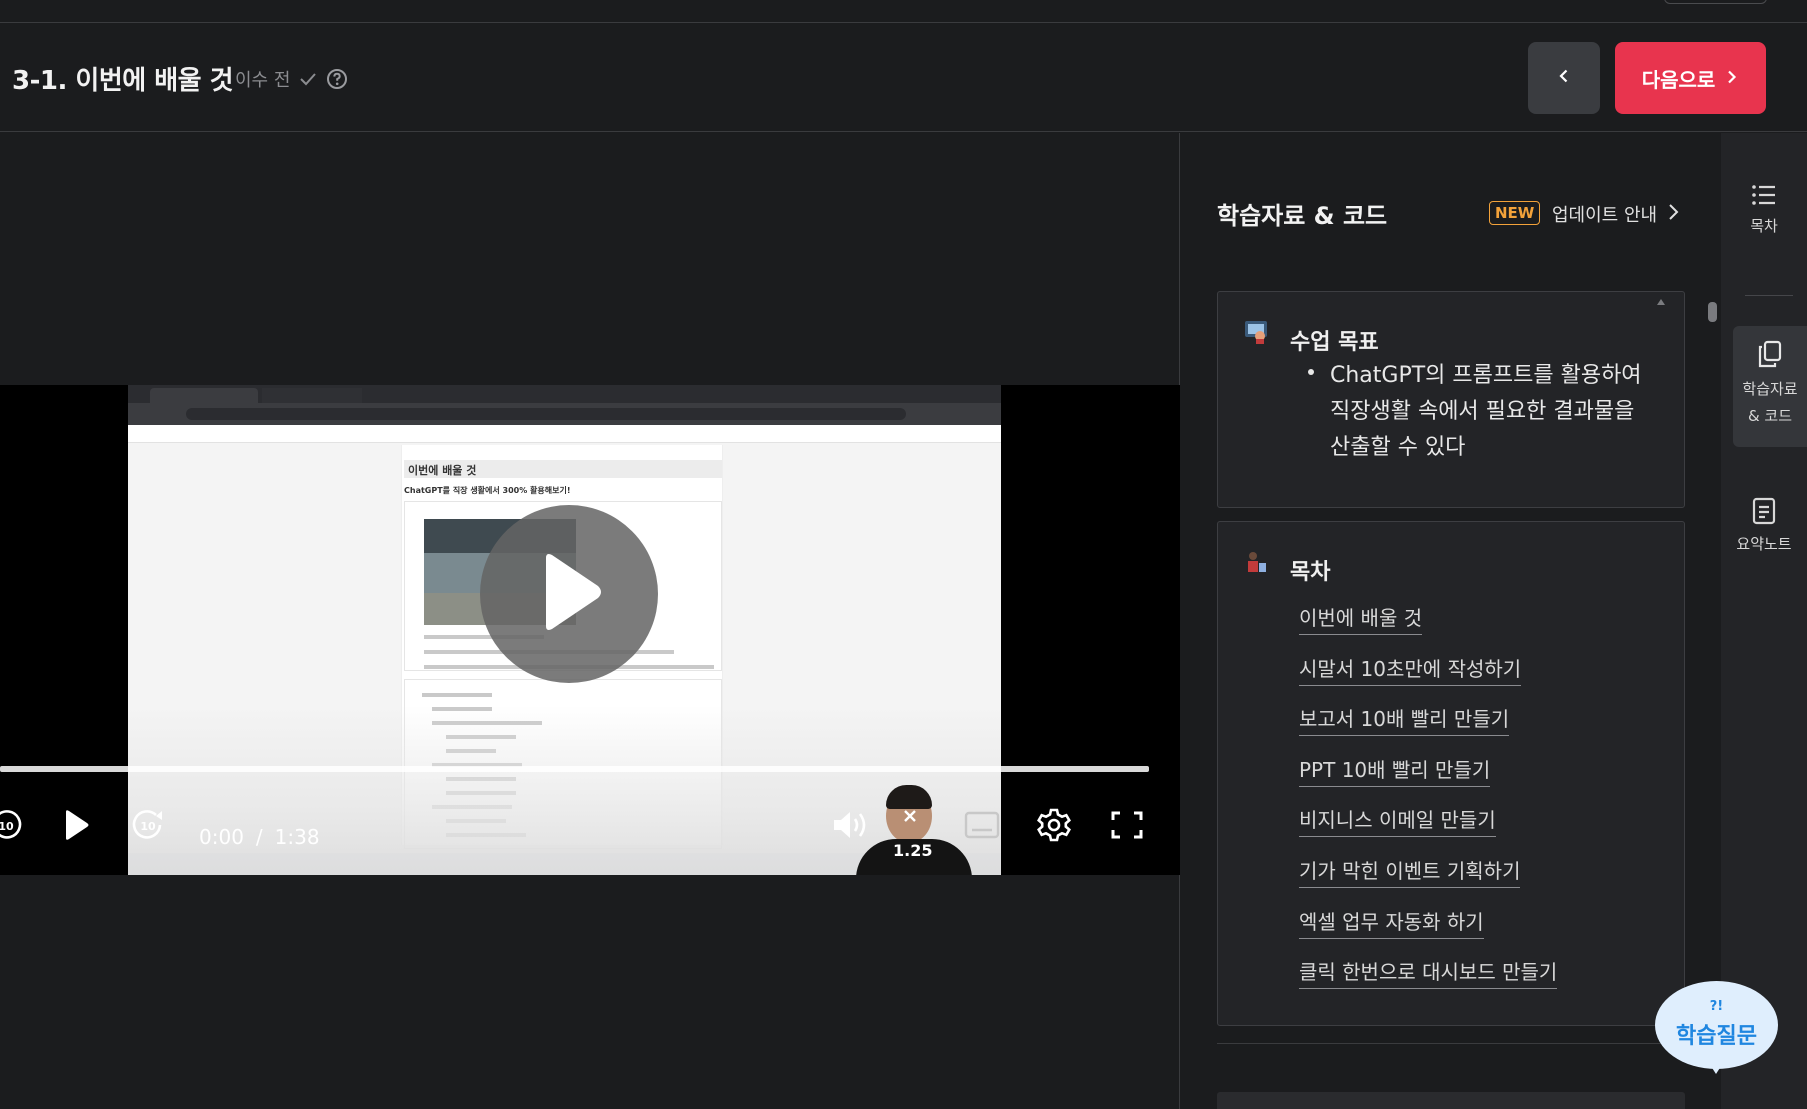  What do you see at coordinates (903, 11) in the screenshot?
I see `top-strip` at bounding box center [903, 11].